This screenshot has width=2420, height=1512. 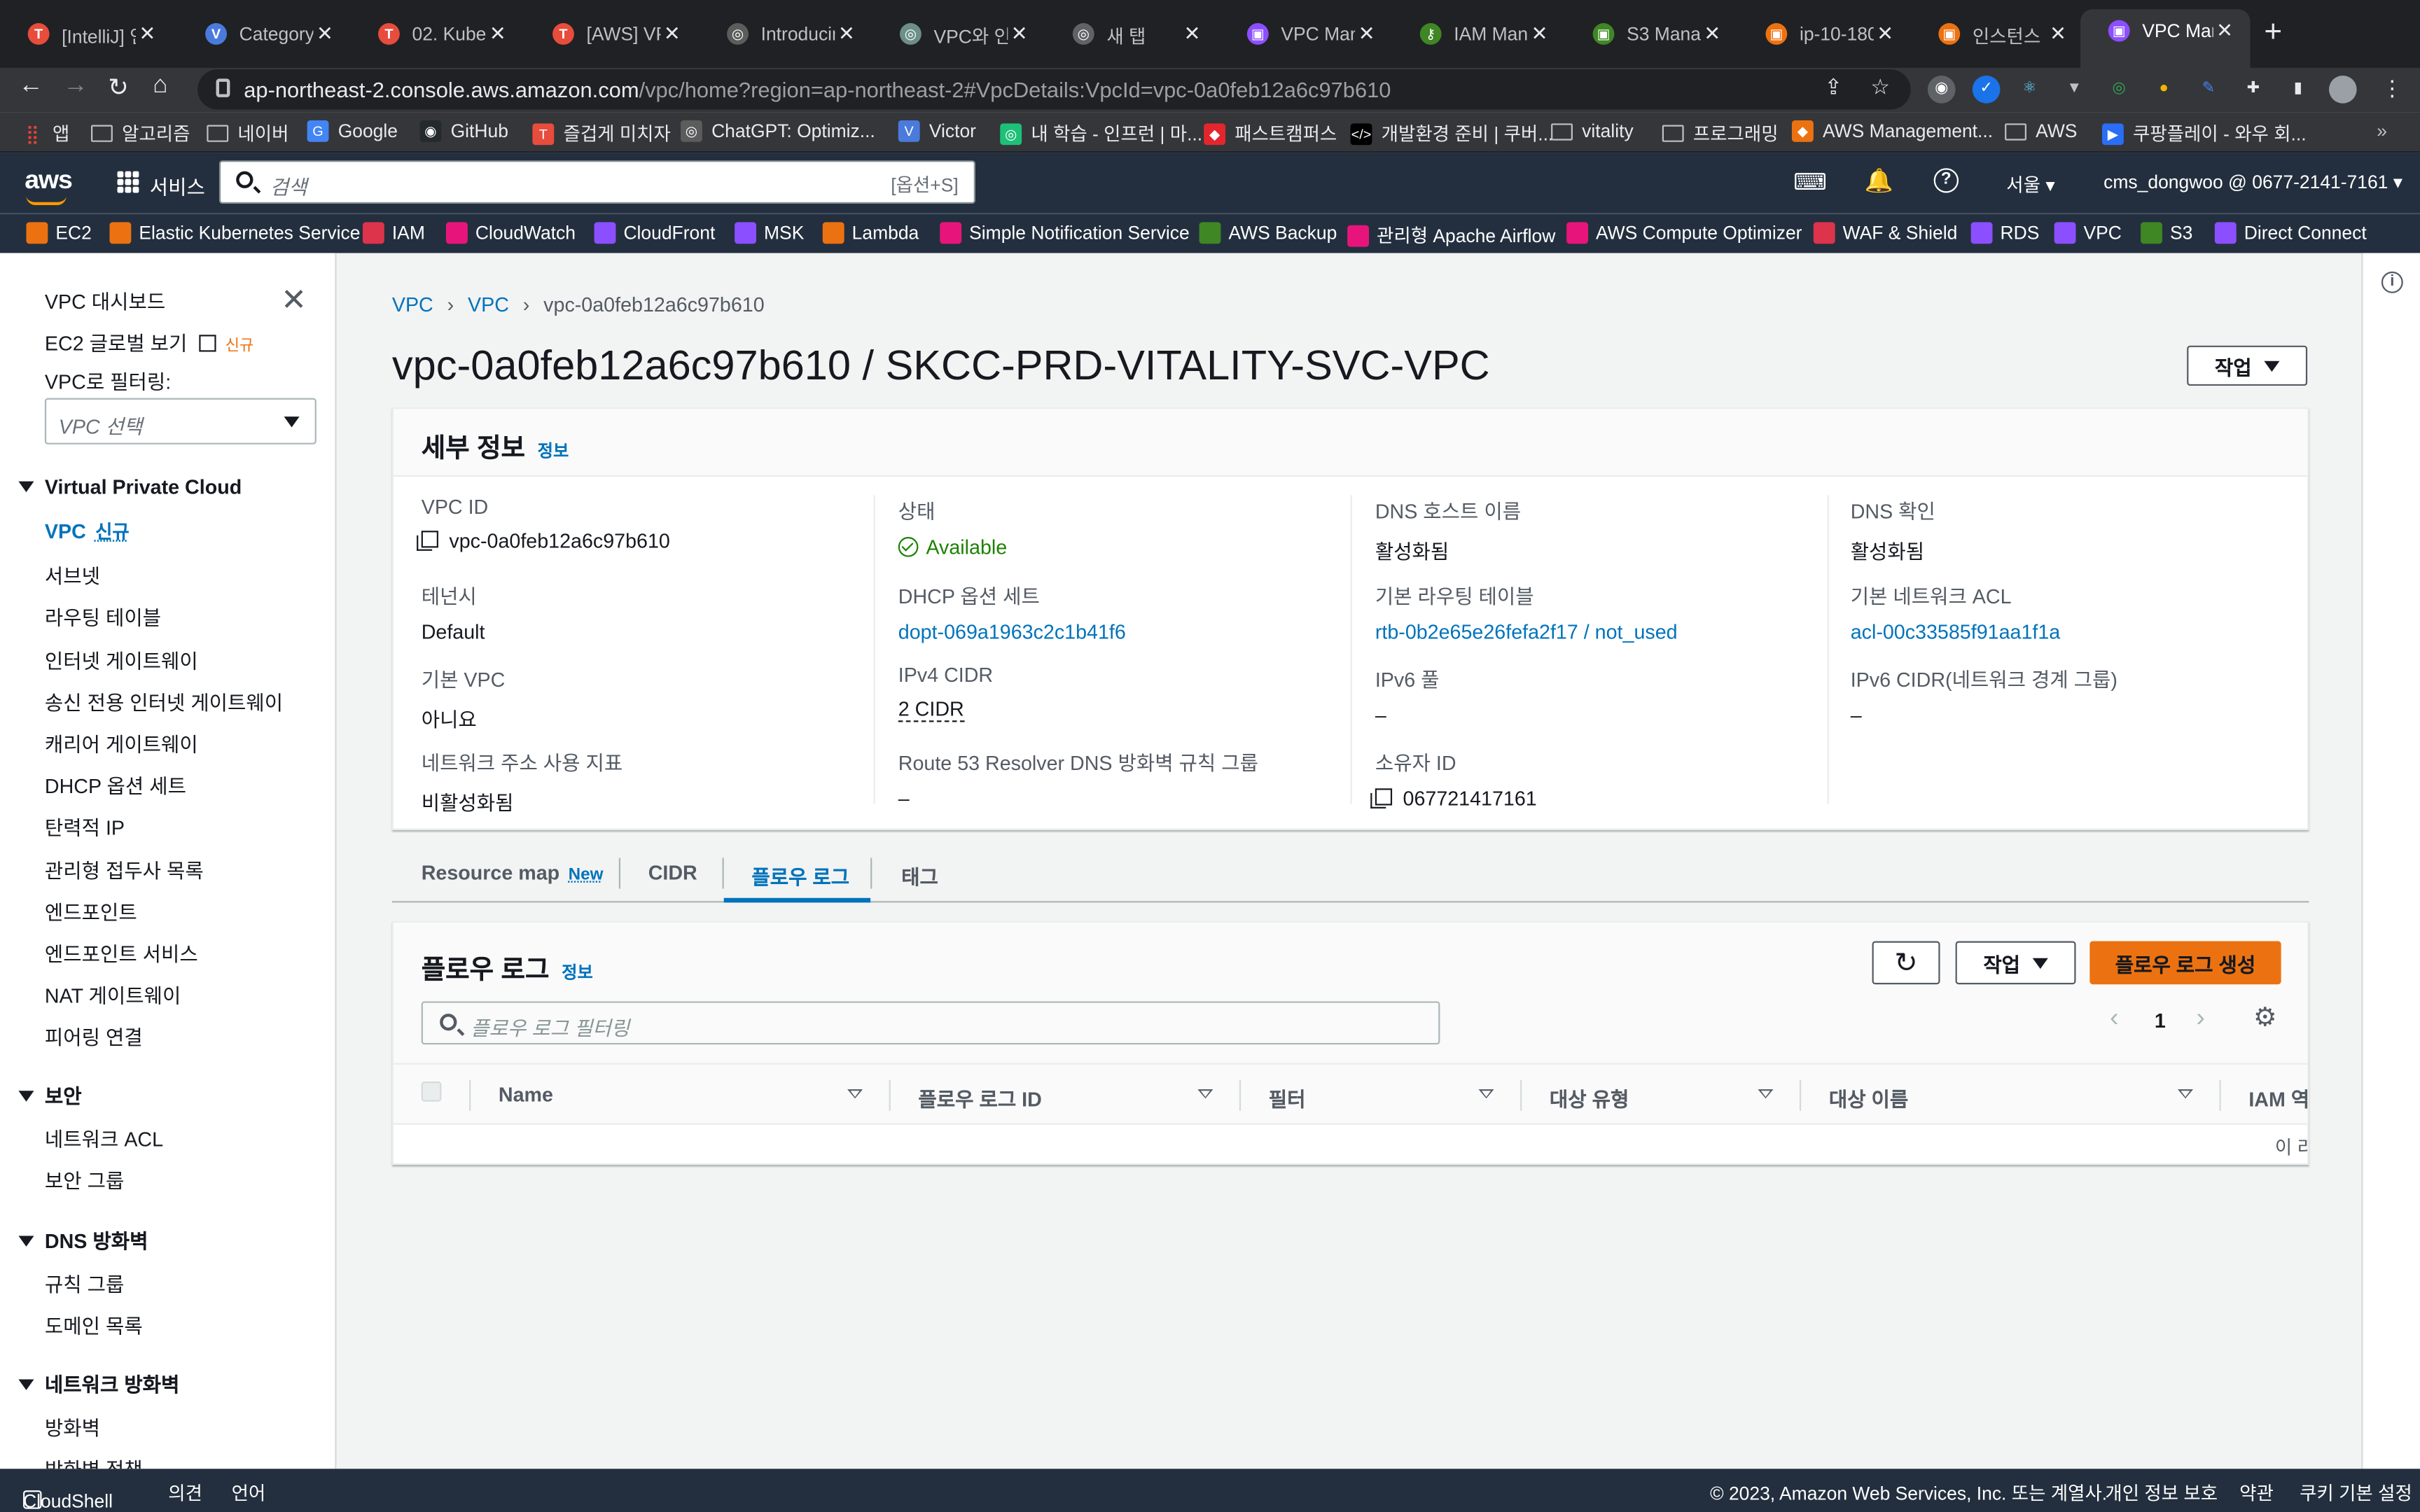 What do you see at coordinates (871, 233) in the screenshot?
I see `favorite-service-link: Lambda` at bounding box center [871, 233].